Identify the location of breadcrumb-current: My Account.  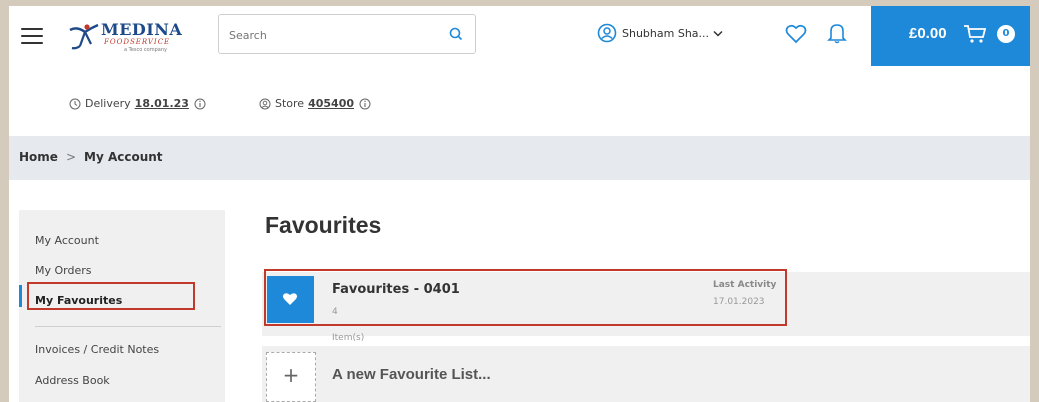
(123, 157).